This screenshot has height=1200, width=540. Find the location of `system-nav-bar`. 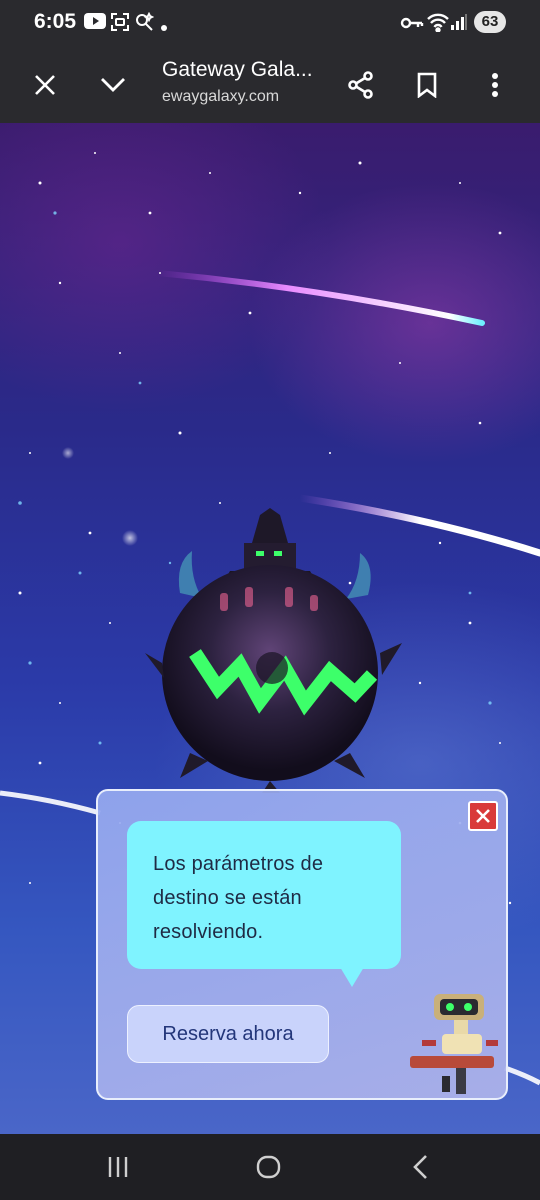

system-nav-bar is located at coordinates (270, 1167).